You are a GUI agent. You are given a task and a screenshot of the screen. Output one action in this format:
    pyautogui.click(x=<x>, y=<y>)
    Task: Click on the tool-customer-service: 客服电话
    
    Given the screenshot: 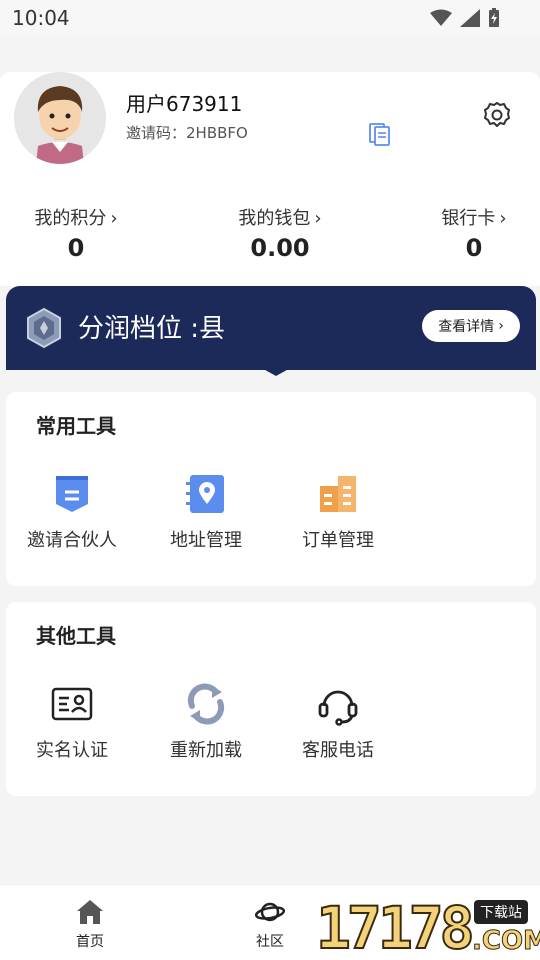 What is the action you would take?
    pyautogui.click(x=338, y=722)
    